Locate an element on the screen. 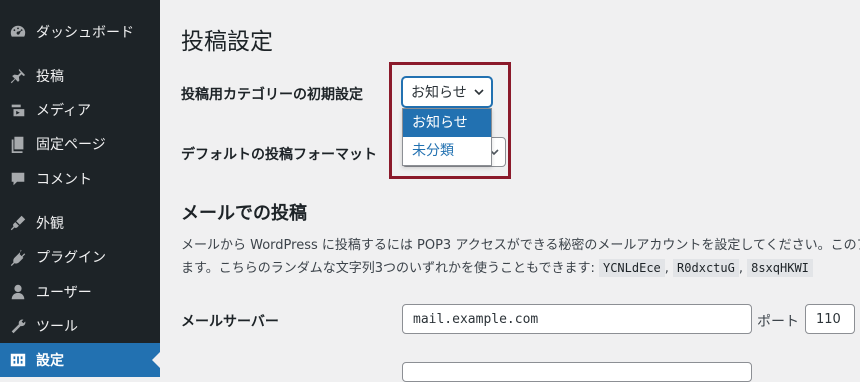  sidebar-item-media: メディア is located at coordinates (80, 110).